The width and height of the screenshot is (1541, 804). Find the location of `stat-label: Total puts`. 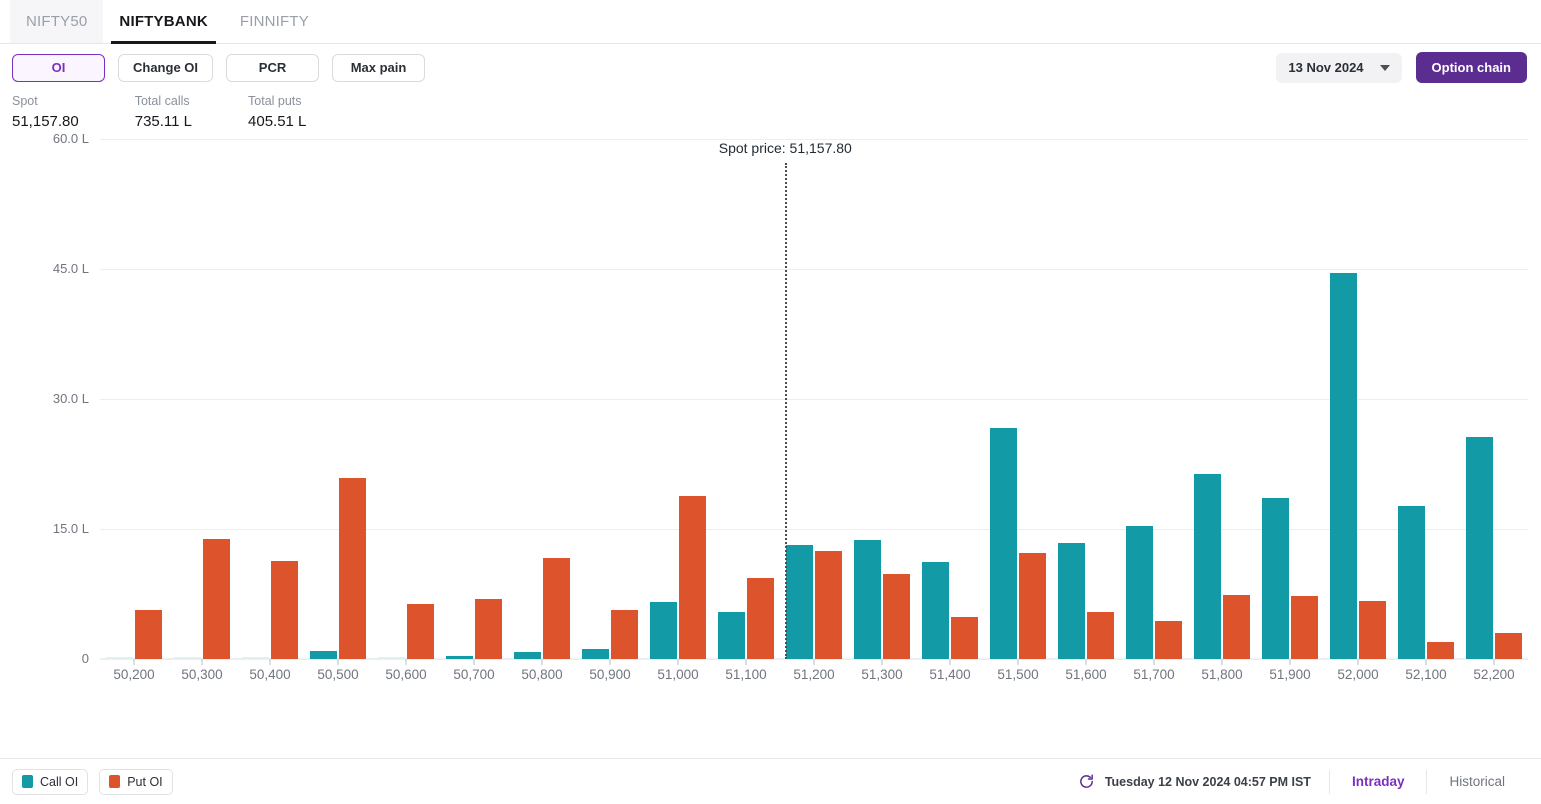

stat-label: Total puts is located at coordinates (275, 101).